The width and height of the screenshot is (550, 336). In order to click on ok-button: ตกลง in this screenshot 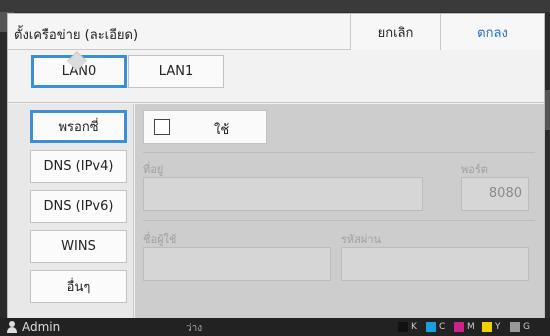, I will do `click(492, 32)`.